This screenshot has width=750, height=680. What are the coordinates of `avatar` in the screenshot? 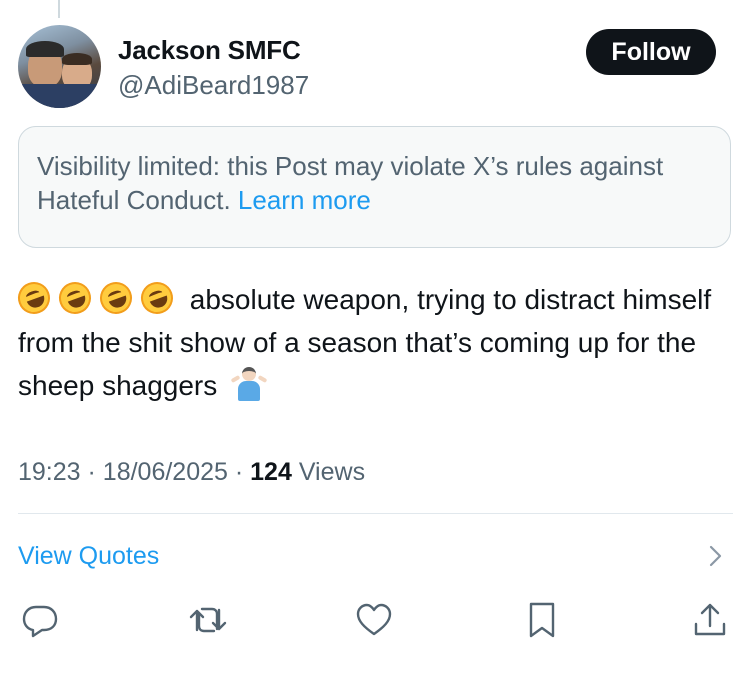 It's located at (59, 66).